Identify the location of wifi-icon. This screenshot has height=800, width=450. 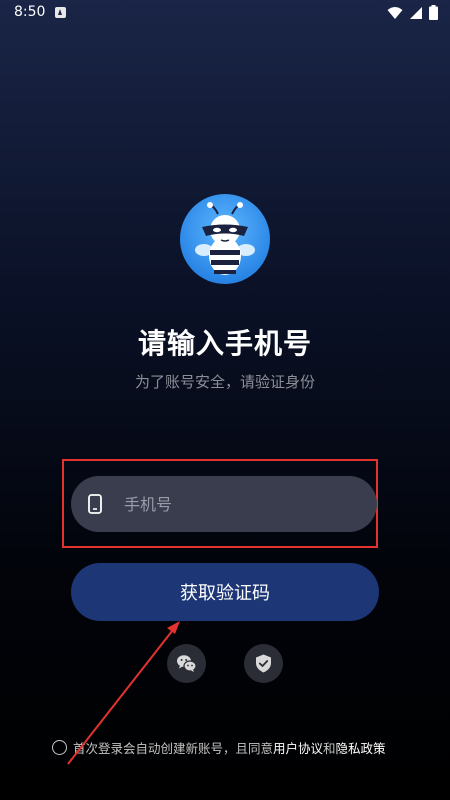
(395, 12).